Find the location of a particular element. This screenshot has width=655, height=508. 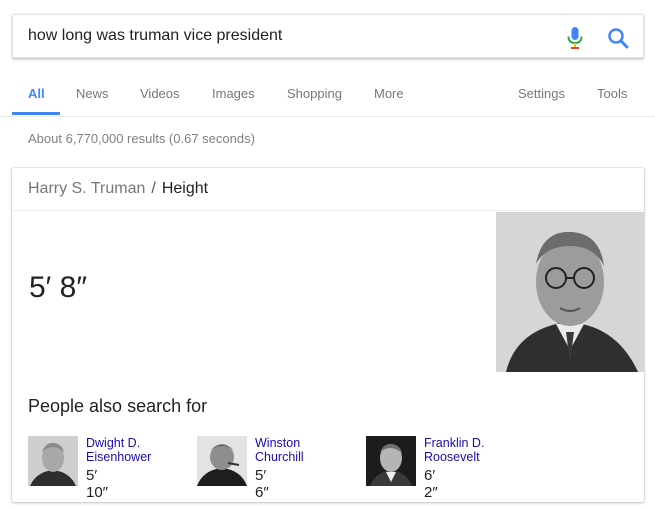

person-name-line1: Franklin D. is located at coordinates (454, 443).